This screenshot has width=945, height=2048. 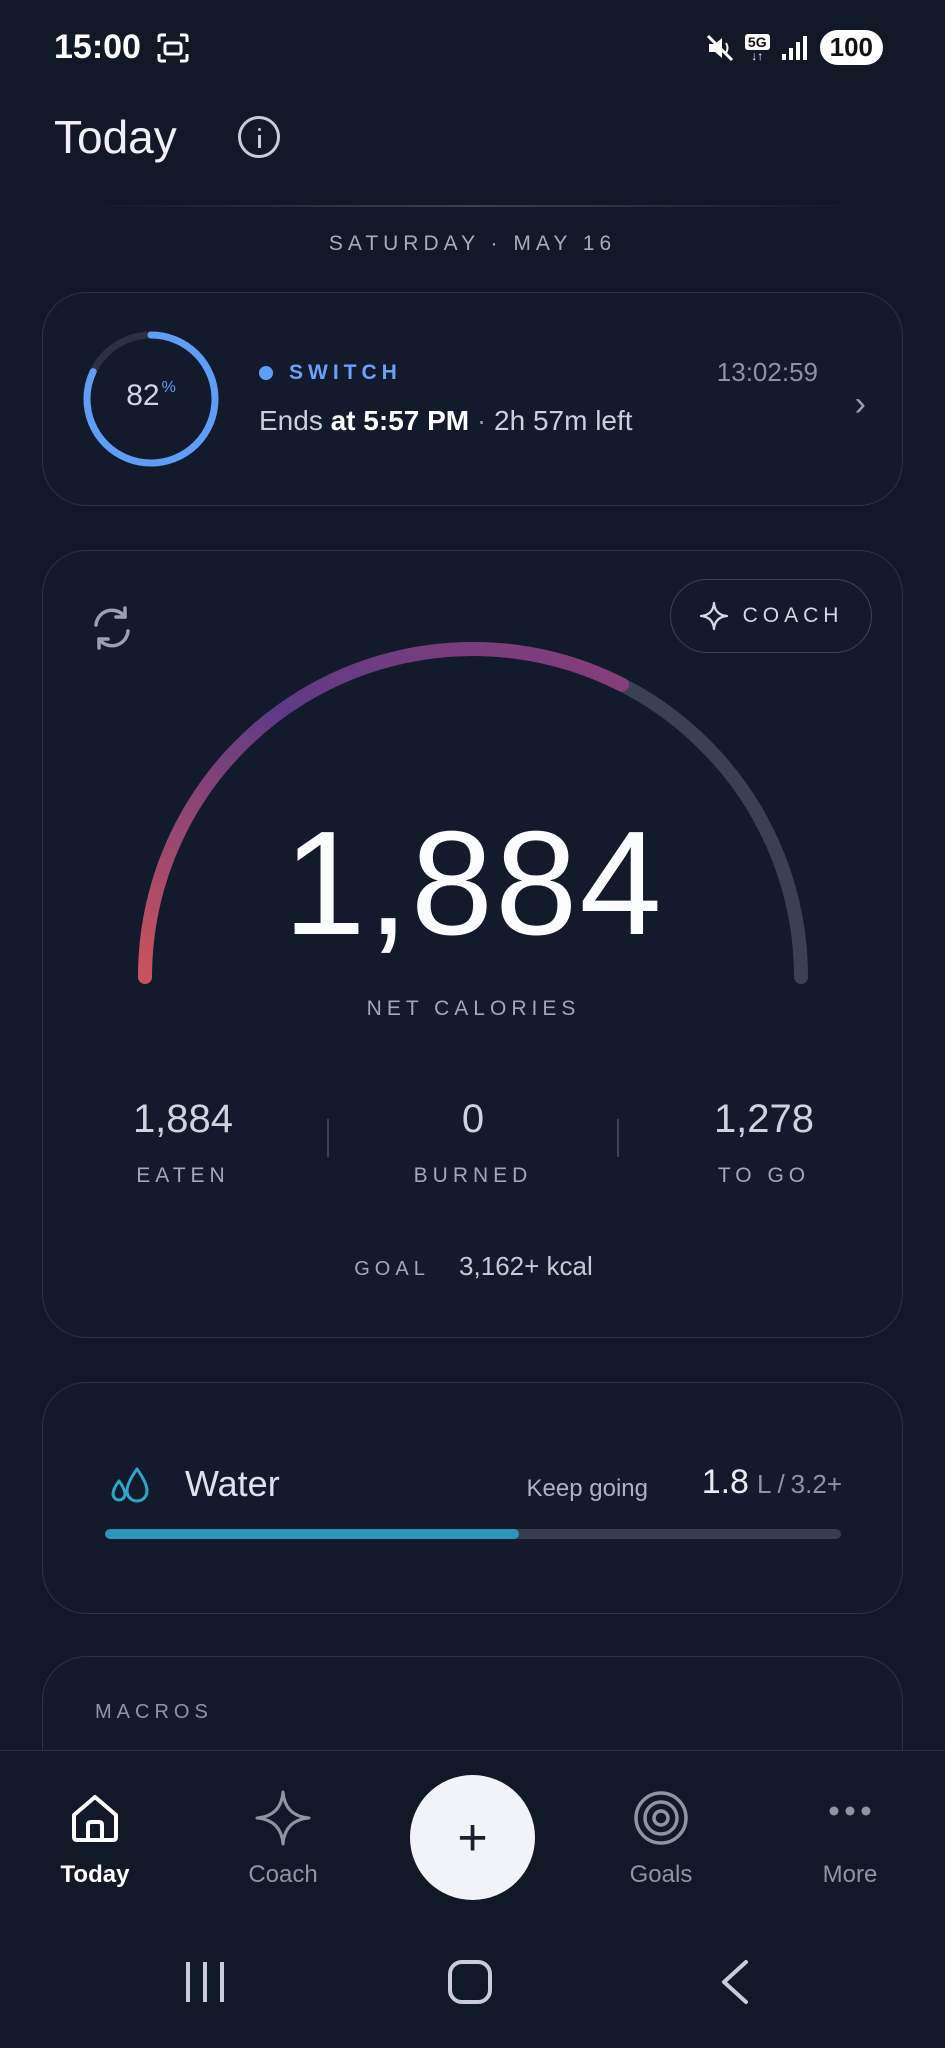 I want to click on header-divider, so click(x=472, y=206).